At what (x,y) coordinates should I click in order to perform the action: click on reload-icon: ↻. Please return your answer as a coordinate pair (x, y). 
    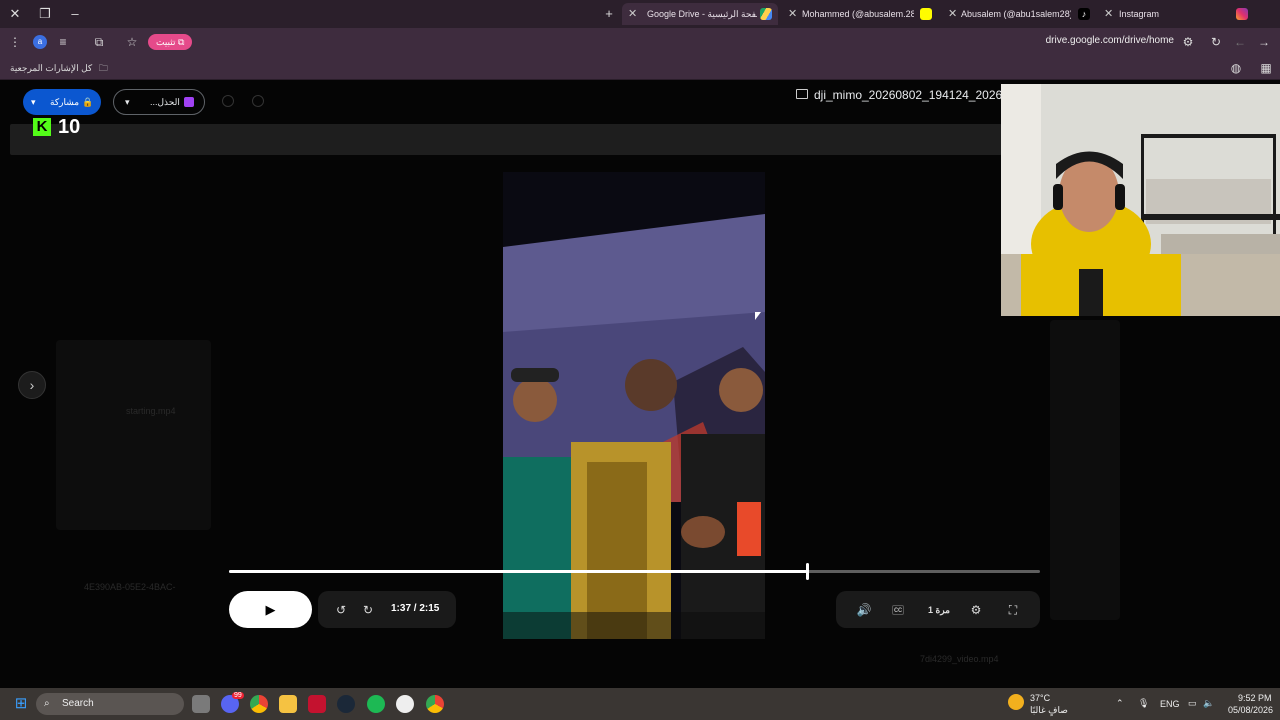
    Looking at the image, I should click on (1216, 42).